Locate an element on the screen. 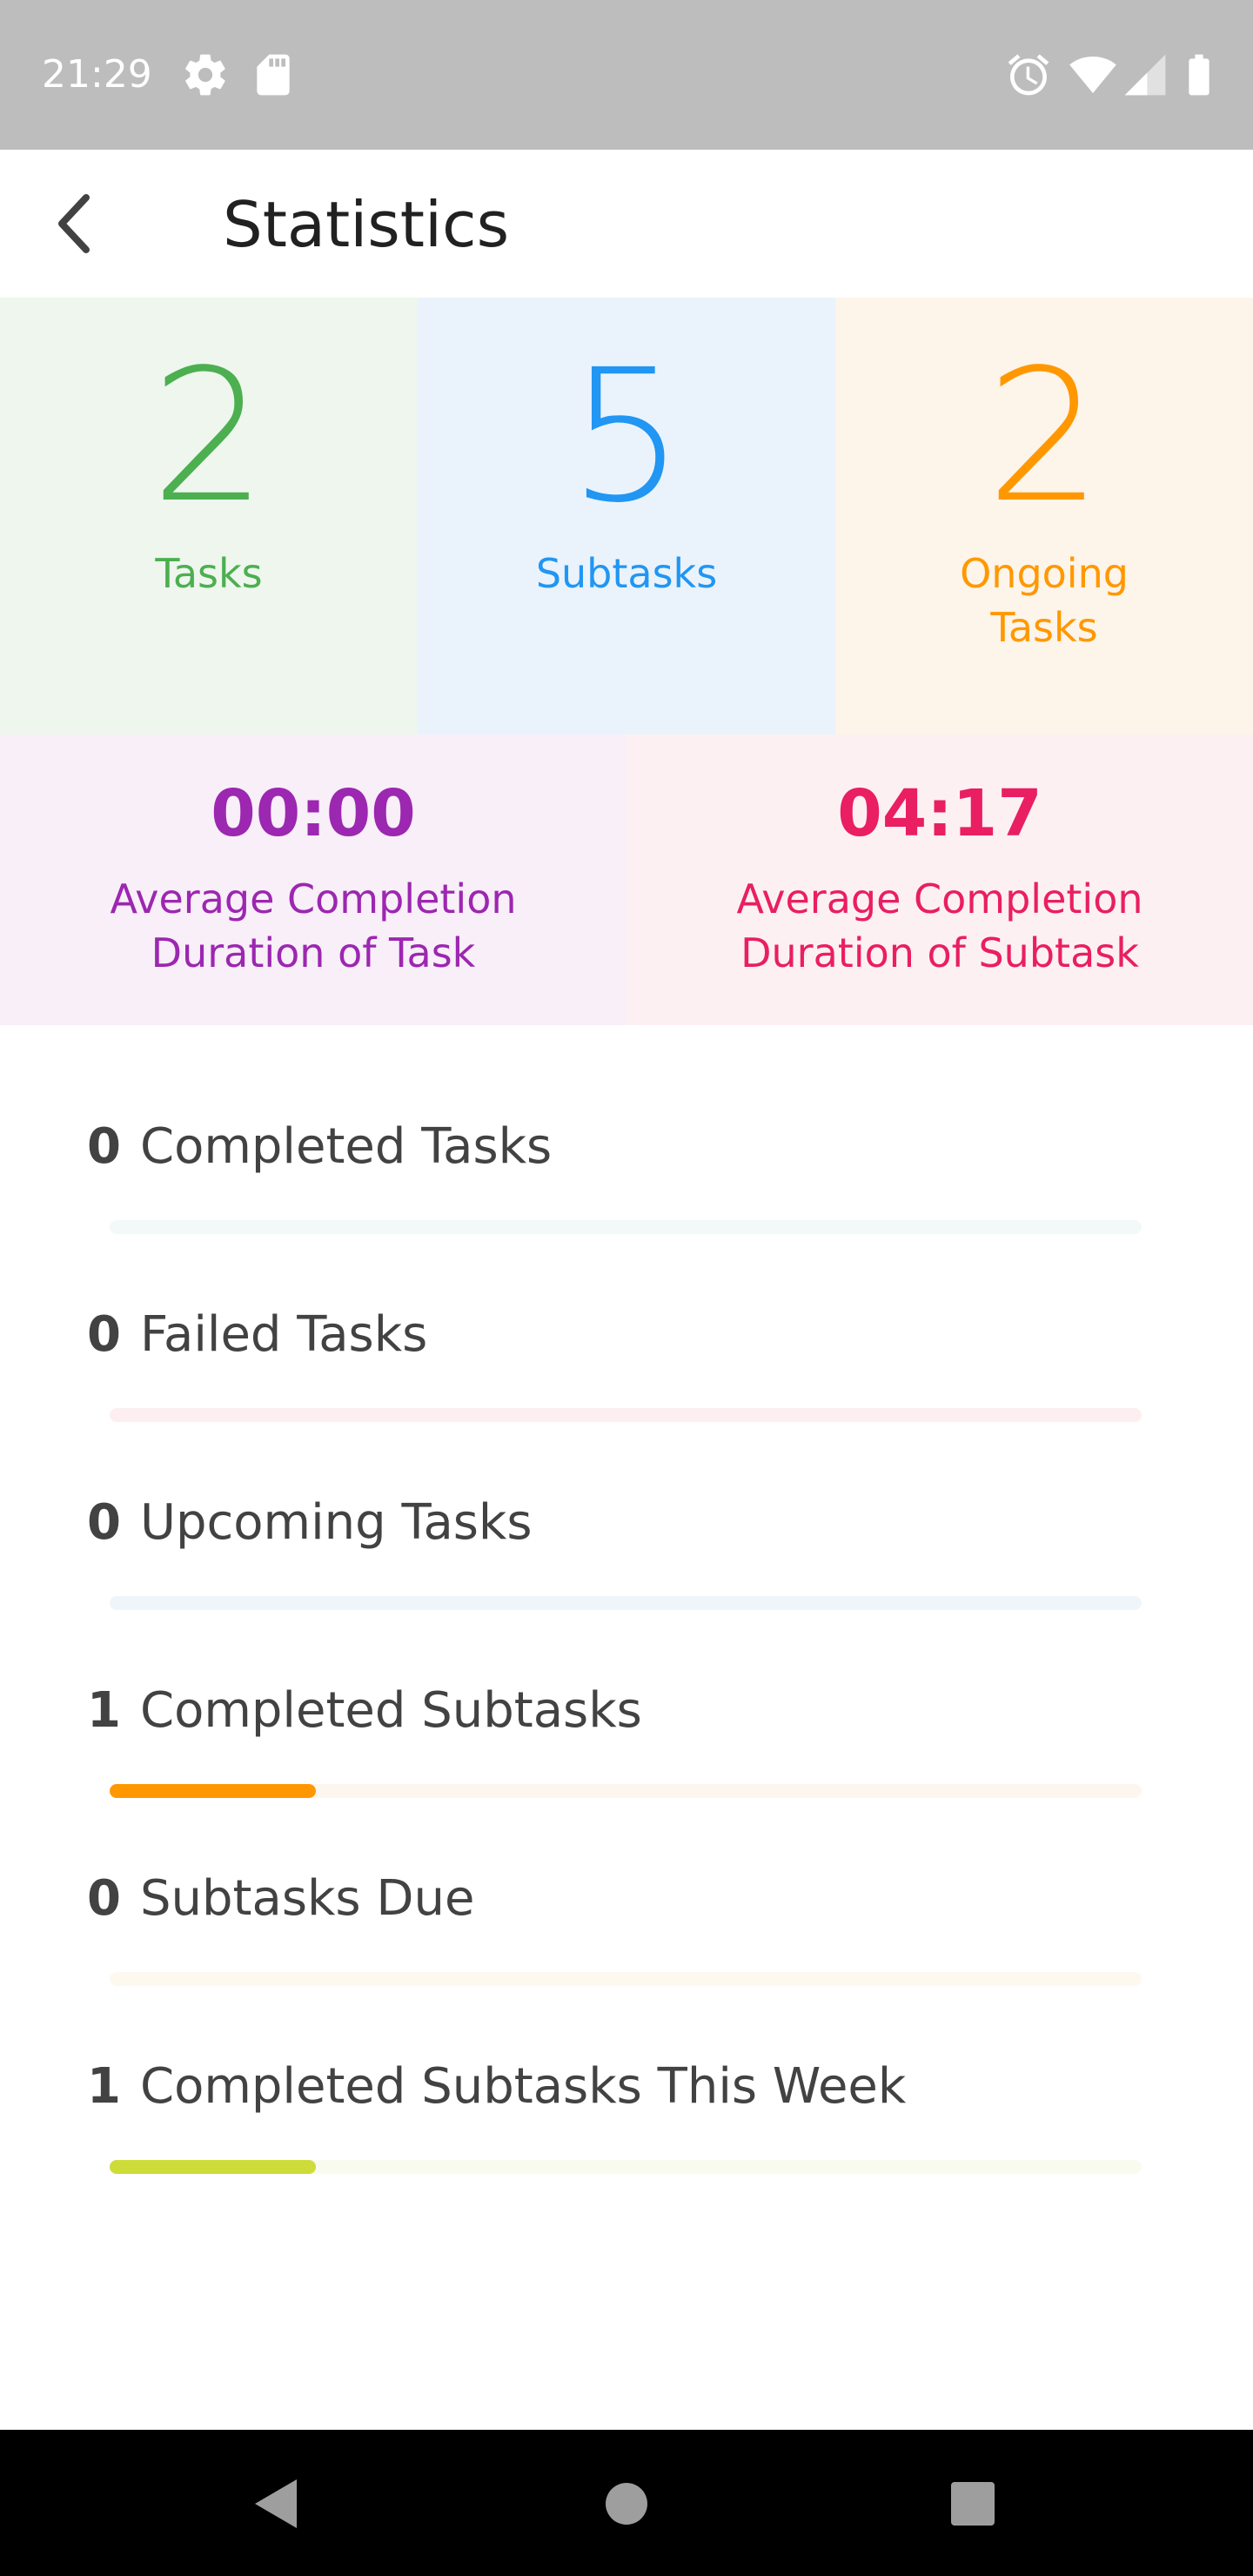 This screenshot has height=2576, width=1253. progress-label: Subtasks Due is located at coordinates (307, 1899).